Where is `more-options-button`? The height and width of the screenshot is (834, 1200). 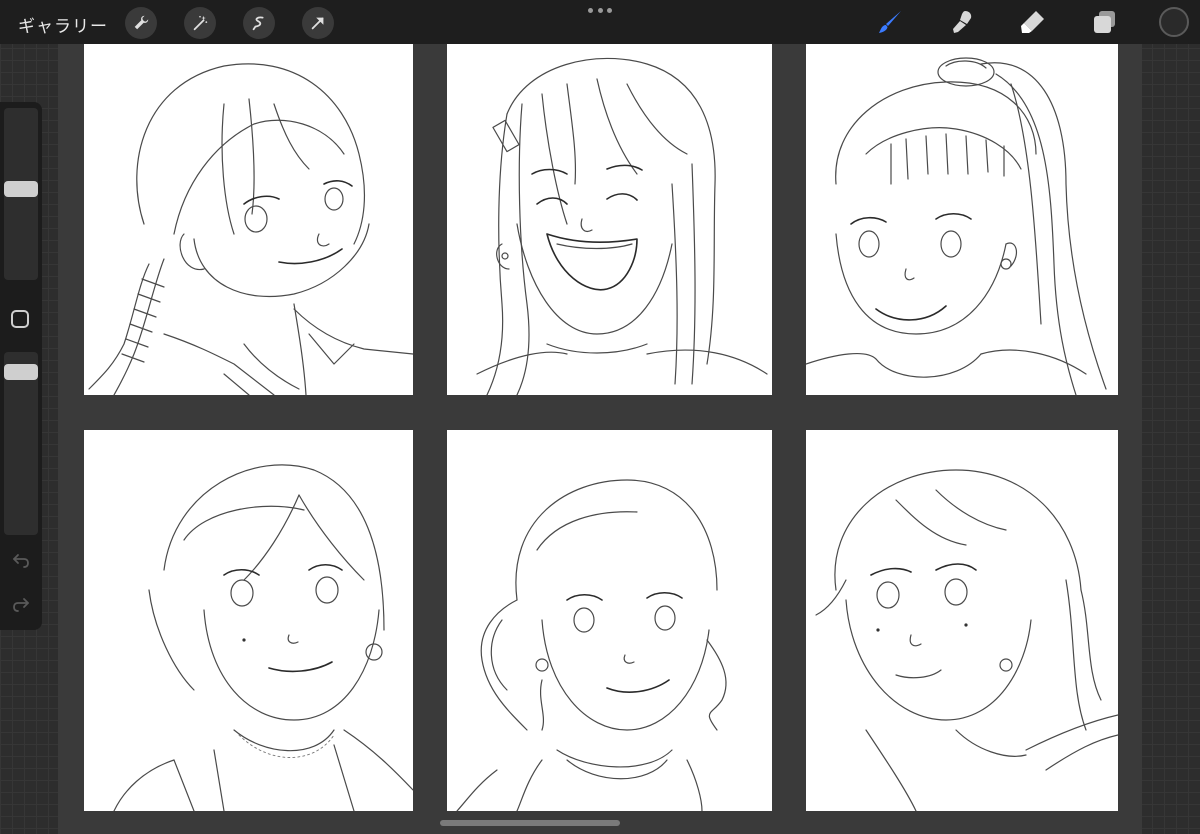
more-options-button is located at coordinates (600, 12).